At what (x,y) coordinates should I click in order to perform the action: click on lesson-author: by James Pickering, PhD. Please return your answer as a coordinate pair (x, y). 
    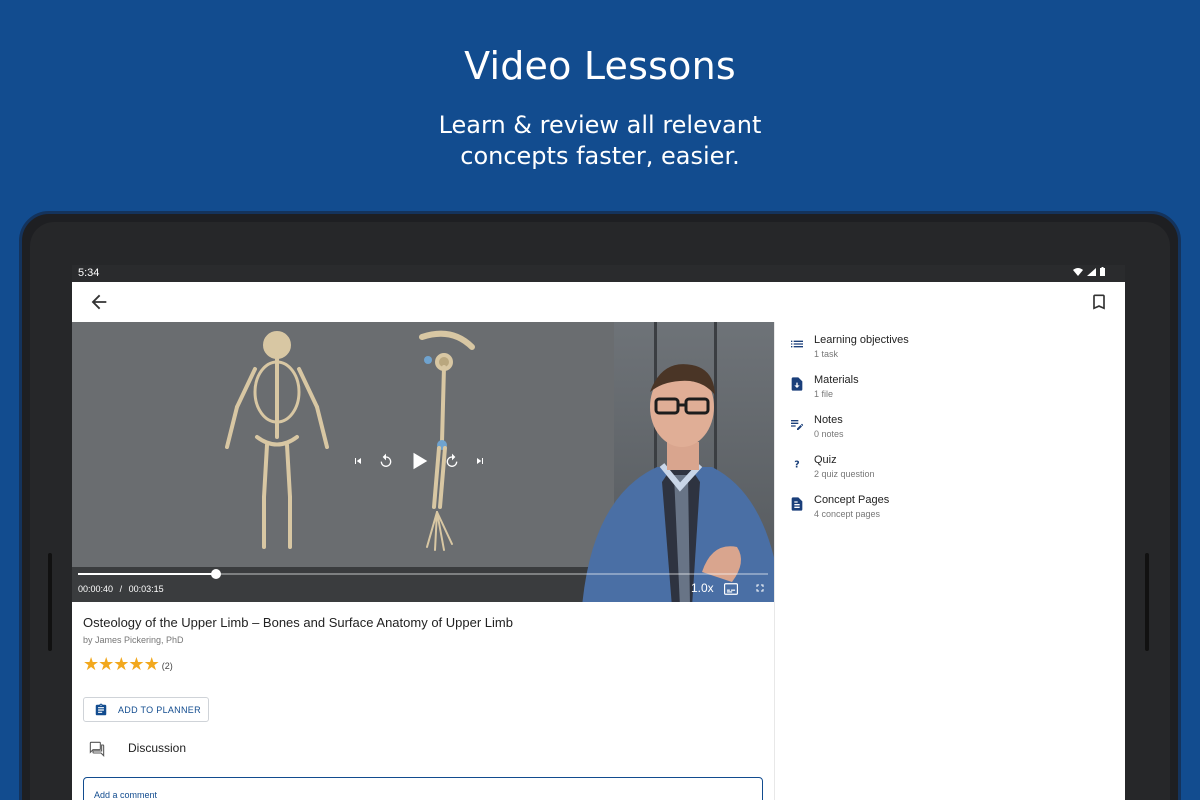
    Looking at the image, I should click on (133, 640).